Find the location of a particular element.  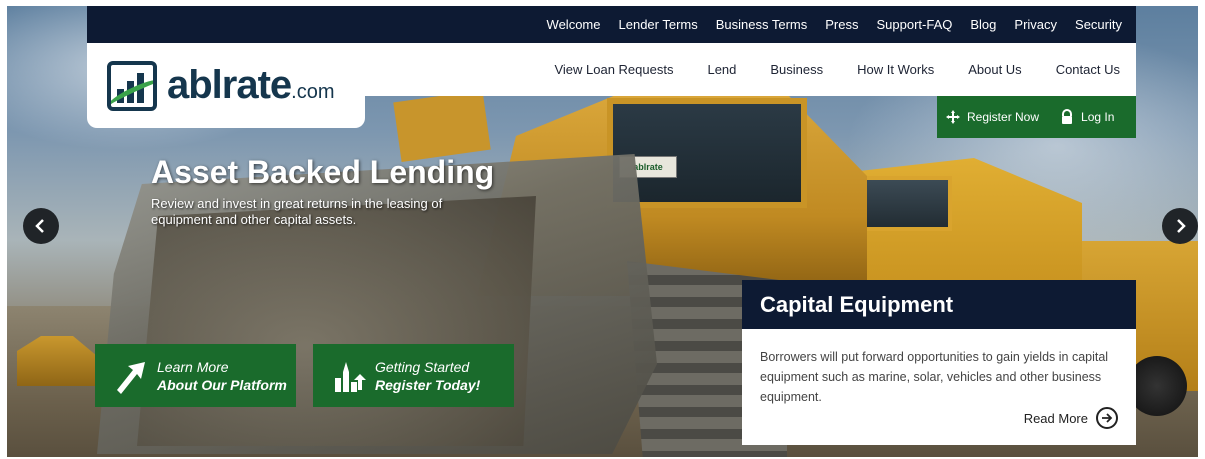

nav-how-it-works: How It Works is located at coordinates (895, 69).